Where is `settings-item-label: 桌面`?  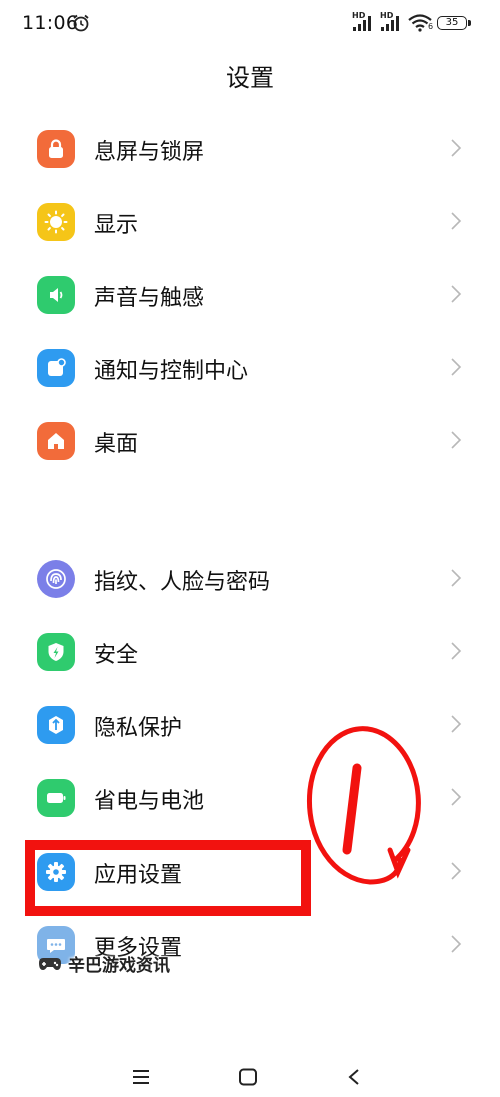 settings-item-label: 桌面 is located at coordinates (116, 444).